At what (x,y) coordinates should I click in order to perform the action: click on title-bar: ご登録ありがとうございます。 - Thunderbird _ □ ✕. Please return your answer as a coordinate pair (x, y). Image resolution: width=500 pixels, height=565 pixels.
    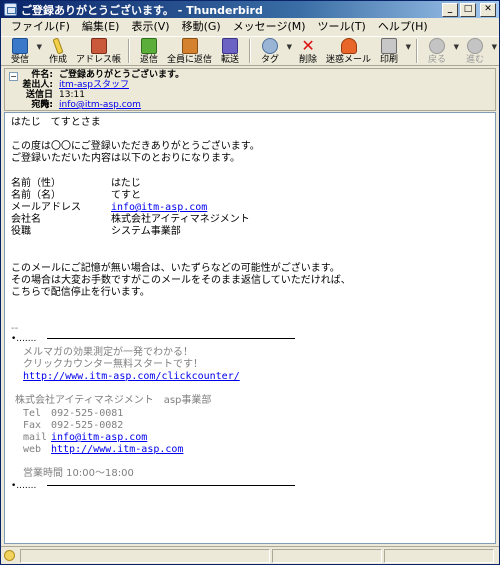
    Looking at the image, I should click on (250, 9).